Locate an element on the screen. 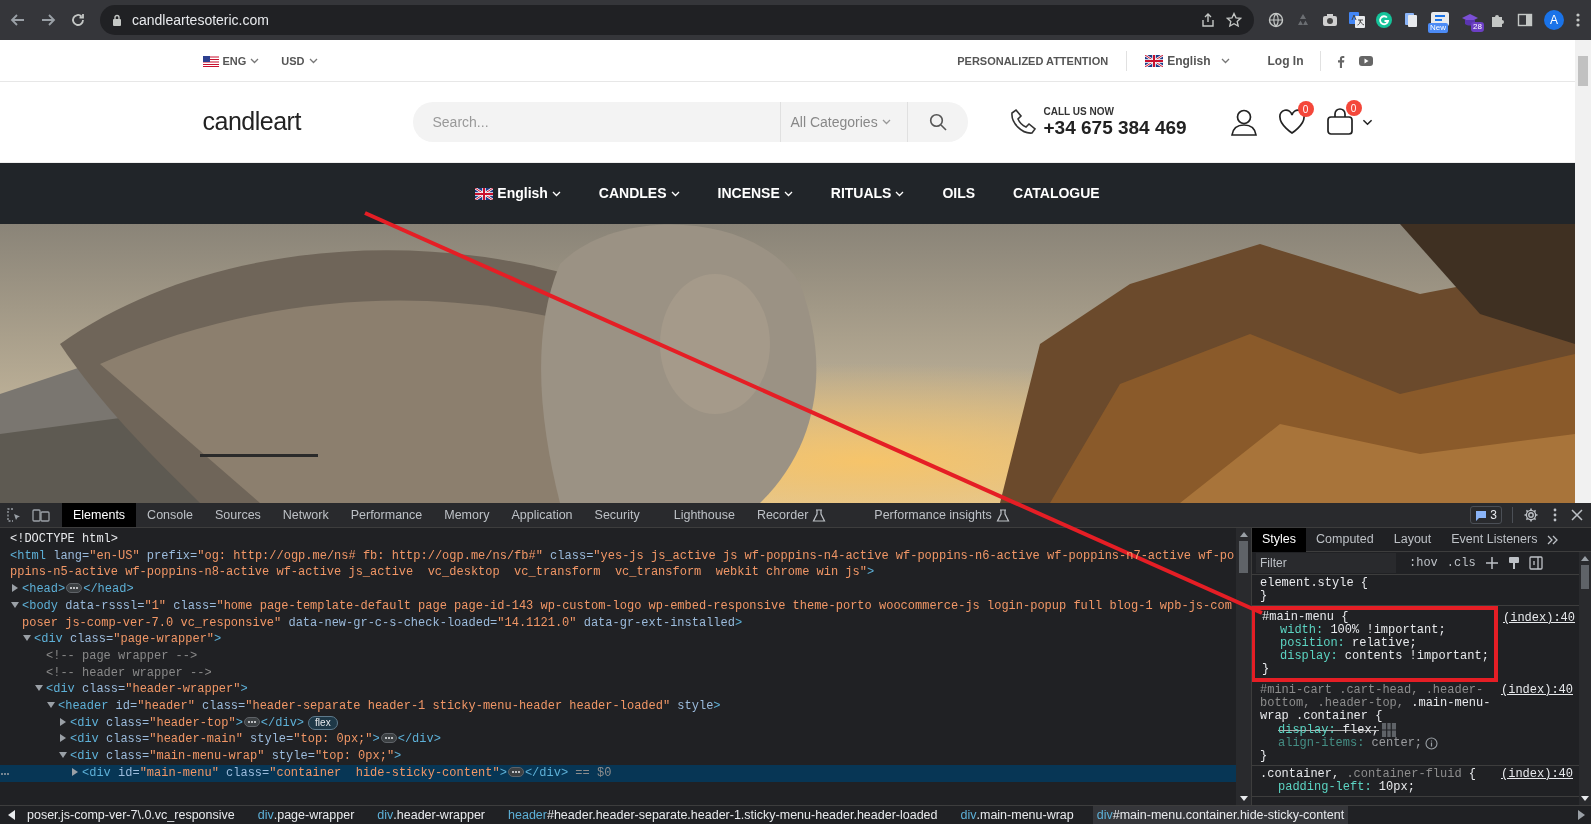  attention-link: PERSONALIZED ATTENTION is located at coordinates (1033, 61).